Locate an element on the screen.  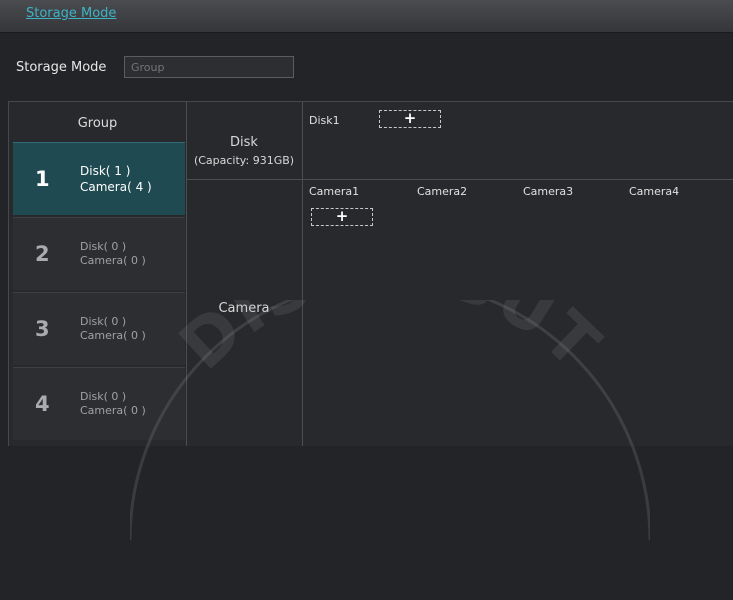
group-list-header: Group is located at coordinates (97, 123).